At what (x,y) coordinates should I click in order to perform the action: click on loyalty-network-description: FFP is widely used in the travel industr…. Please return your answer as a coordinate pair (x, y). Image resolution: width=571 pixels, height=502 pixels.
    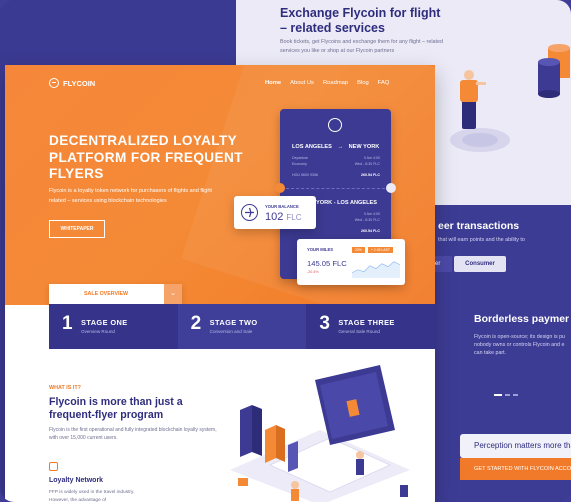
    Looking at the image, I should click on (92, 496).